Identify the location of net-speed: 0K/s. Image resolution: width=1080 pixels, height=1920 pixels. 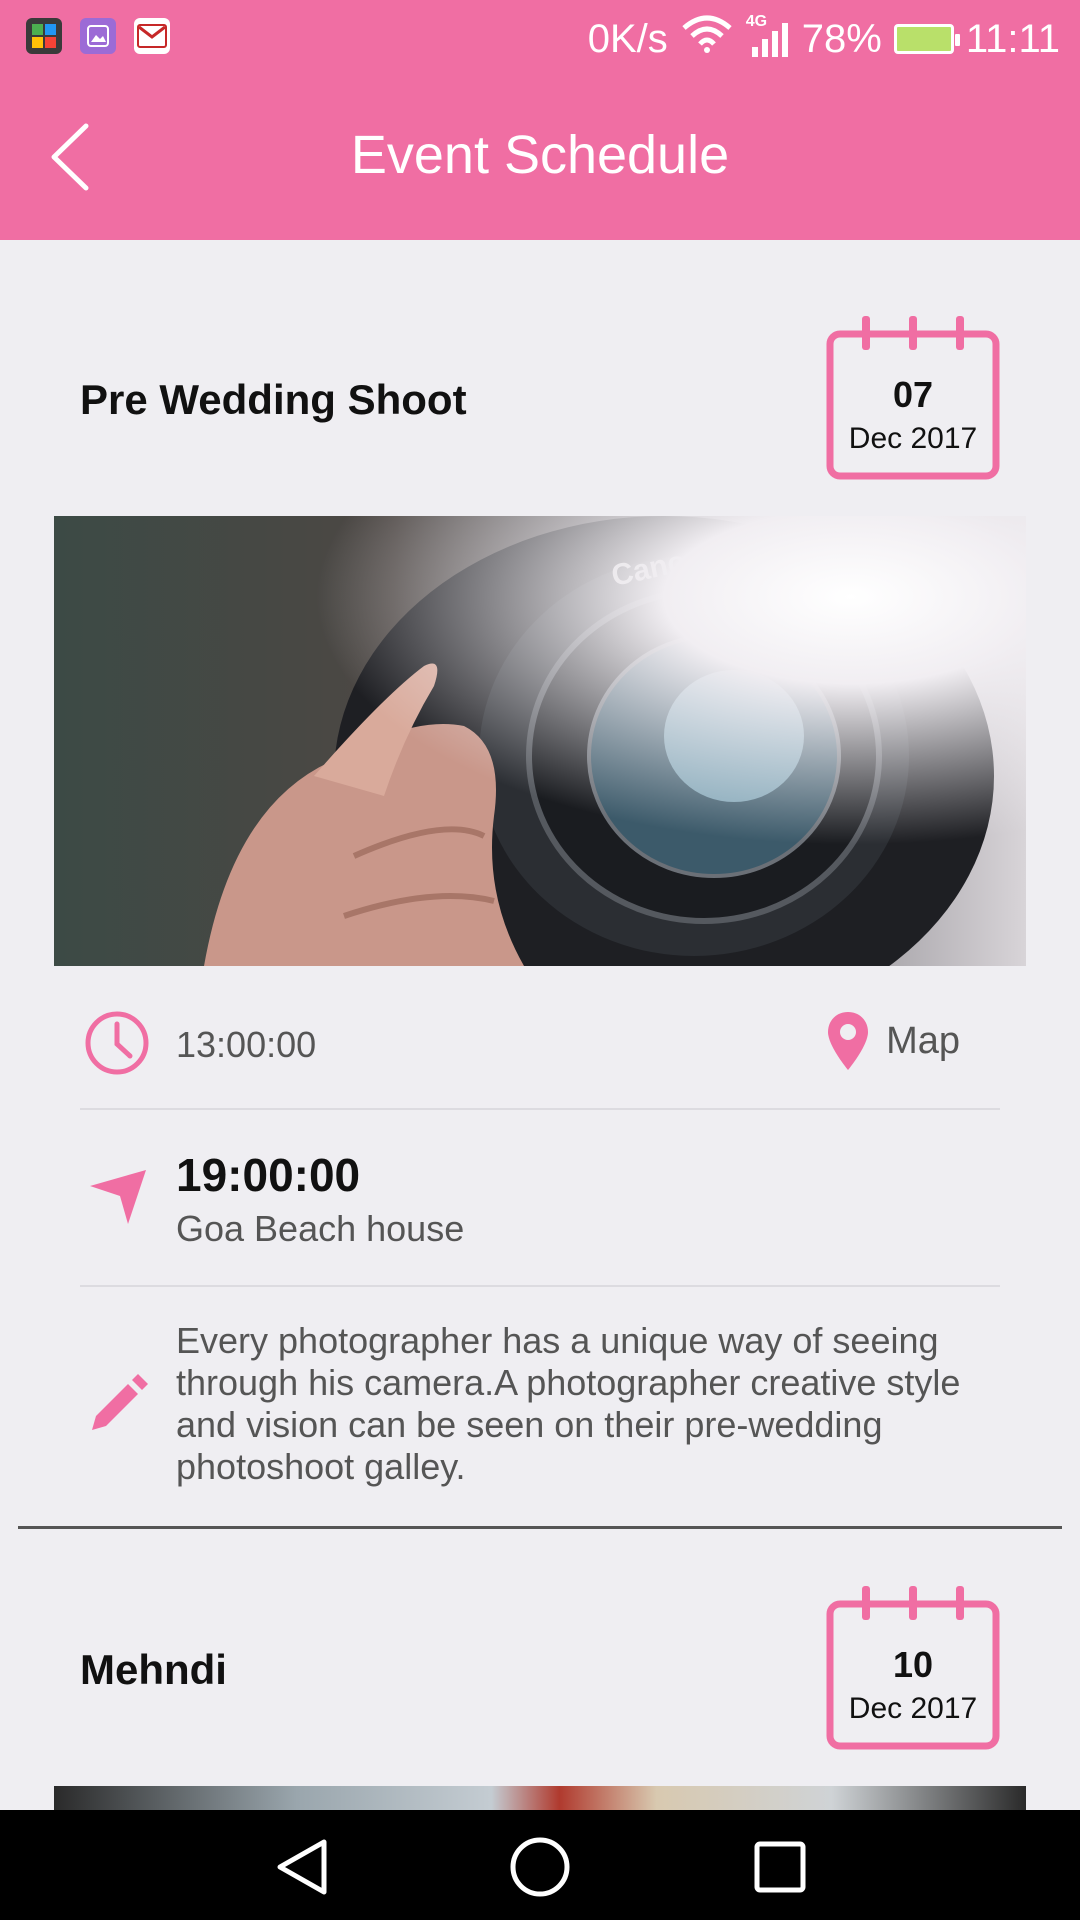
(627, 38).